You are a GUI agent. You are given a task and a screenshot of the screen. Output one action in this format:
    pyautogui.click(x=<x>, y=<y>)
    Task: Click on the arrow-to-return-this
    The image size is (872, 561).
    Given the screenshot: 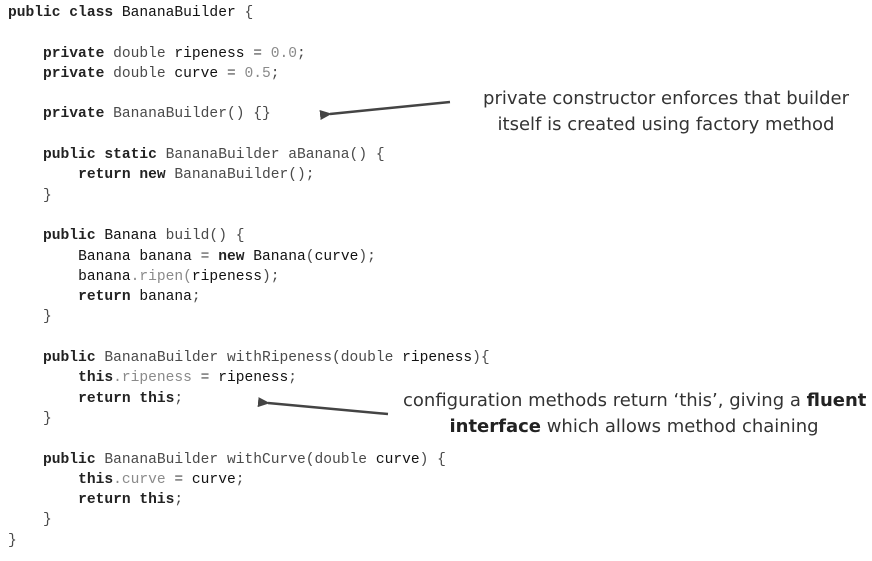 What is the action you would take?
    pyautogui.click(x=323, y=406)
    